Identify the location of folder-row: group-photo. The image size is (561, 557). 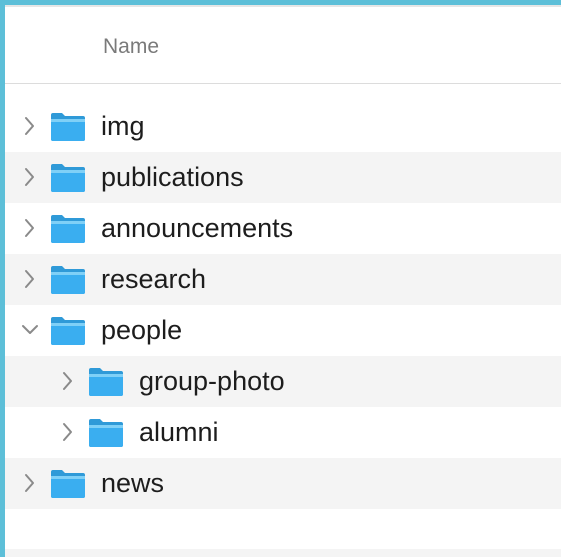
(283, 381).